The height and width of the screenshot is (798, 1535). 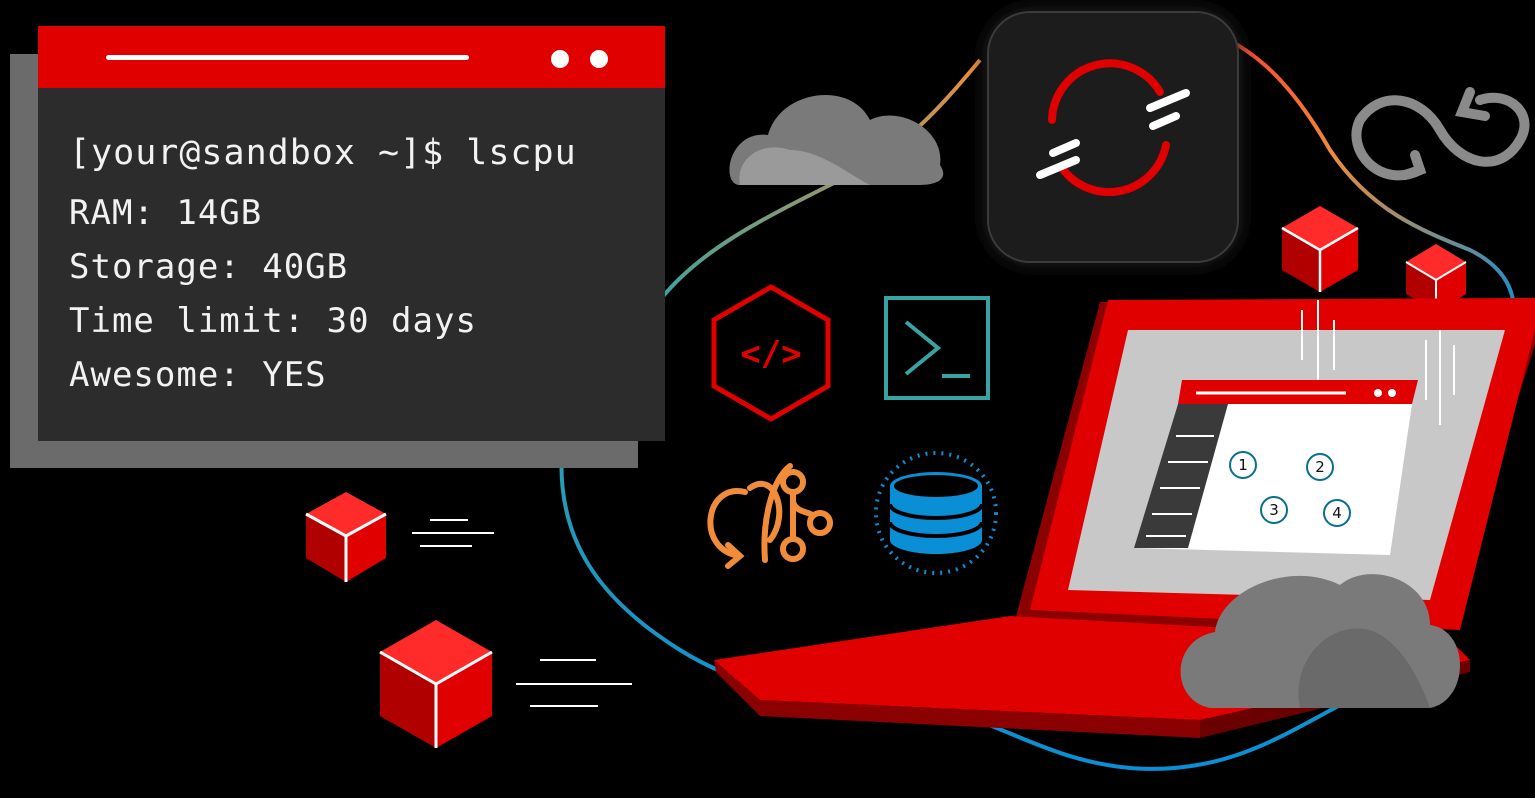 I want to click on terminal-prompt: [your@sandbox ~]$ lscpu, so click(x=323, y=153).